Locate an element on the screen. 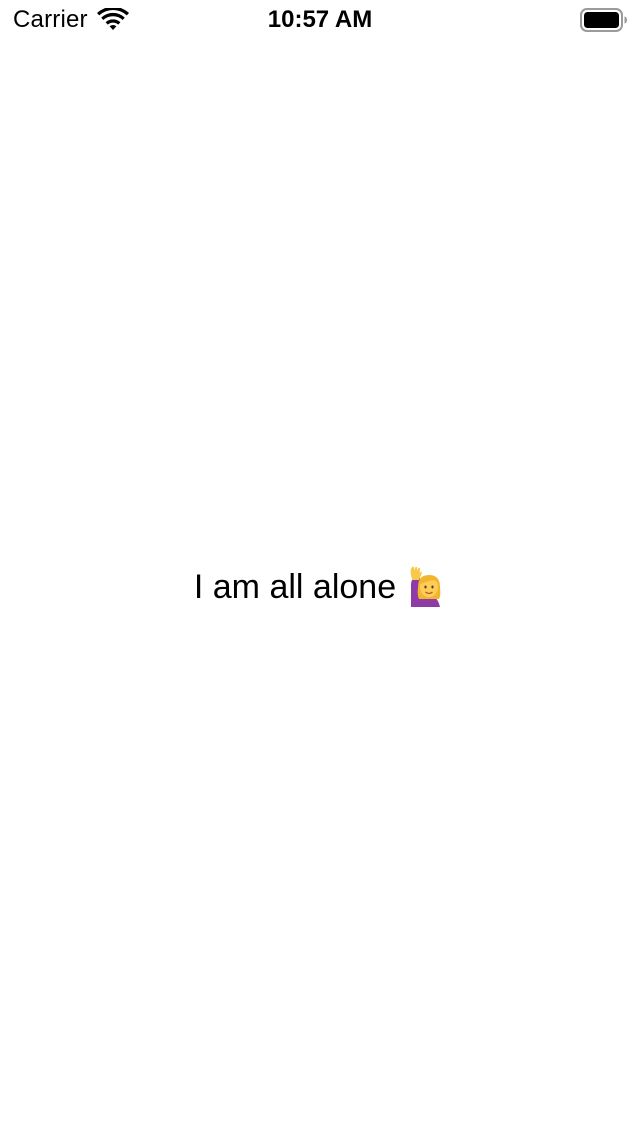 The height and width of the screenshot is (1136, 640). status-bar: Carrier 10:57 AM is located at coordinates (320, 20).